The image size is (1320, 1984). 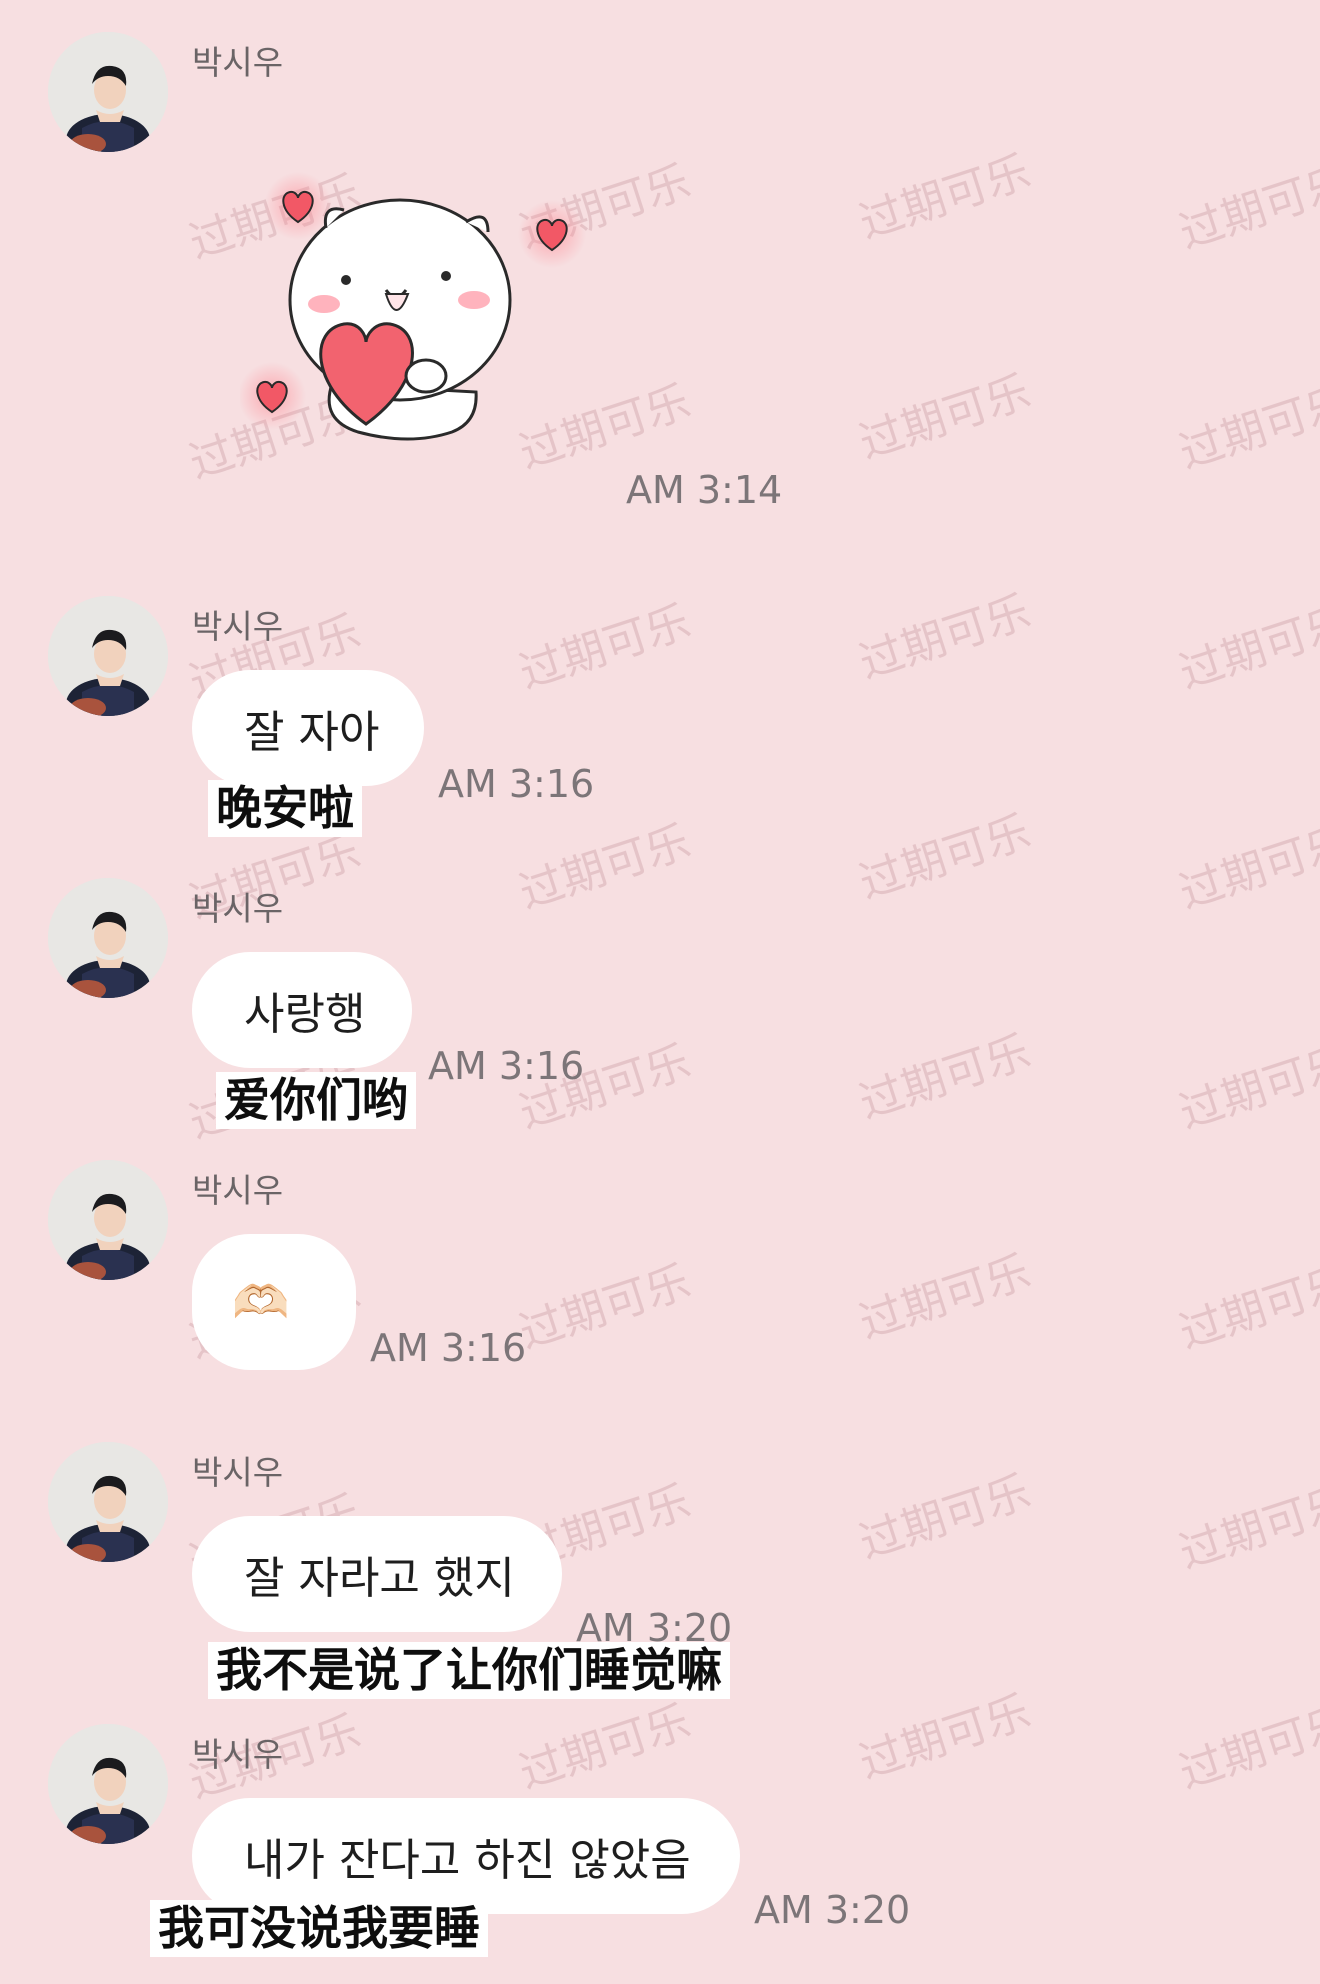 What do you see at coordinates (319, 1928) in the screenshot?
I see `translation-caption: 我可没说我要睡` at bounding box center [319, 1928].